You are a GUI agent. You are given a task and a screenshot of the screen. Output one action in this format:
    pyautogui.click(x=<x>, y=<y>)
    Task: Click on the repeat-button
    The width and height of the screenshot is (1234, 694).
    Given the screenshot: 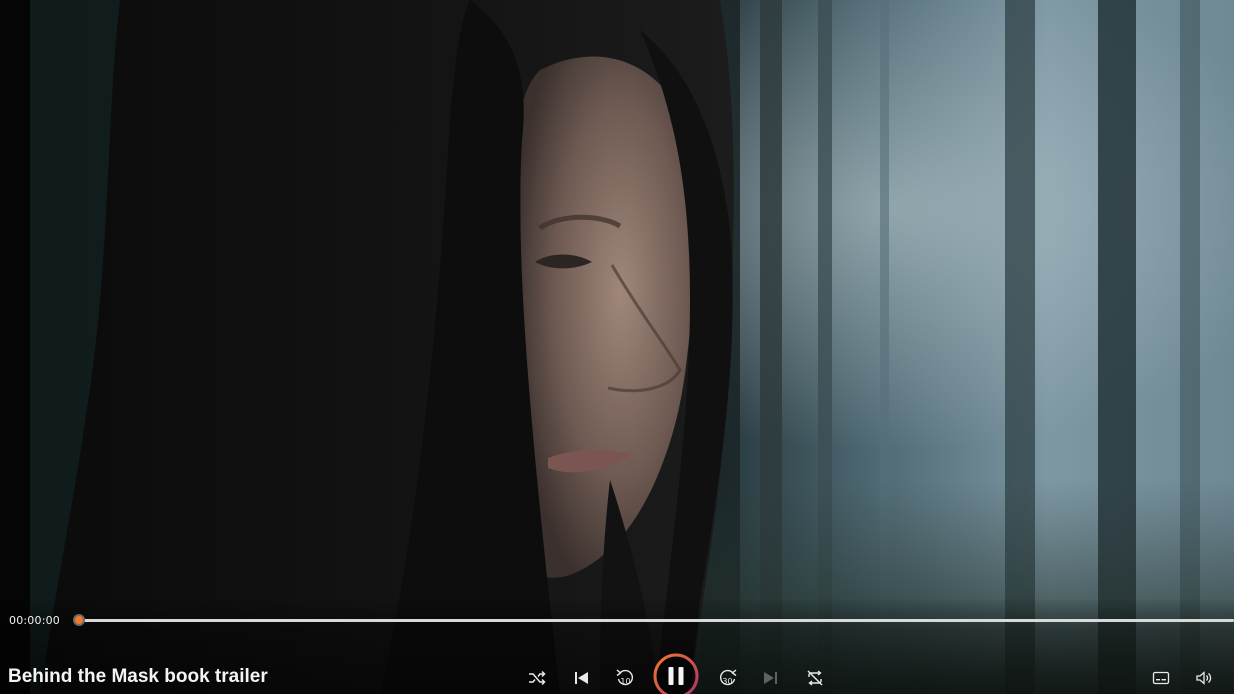 What is the action you would take?
    pyautogui.click(x=815, y=678)
    